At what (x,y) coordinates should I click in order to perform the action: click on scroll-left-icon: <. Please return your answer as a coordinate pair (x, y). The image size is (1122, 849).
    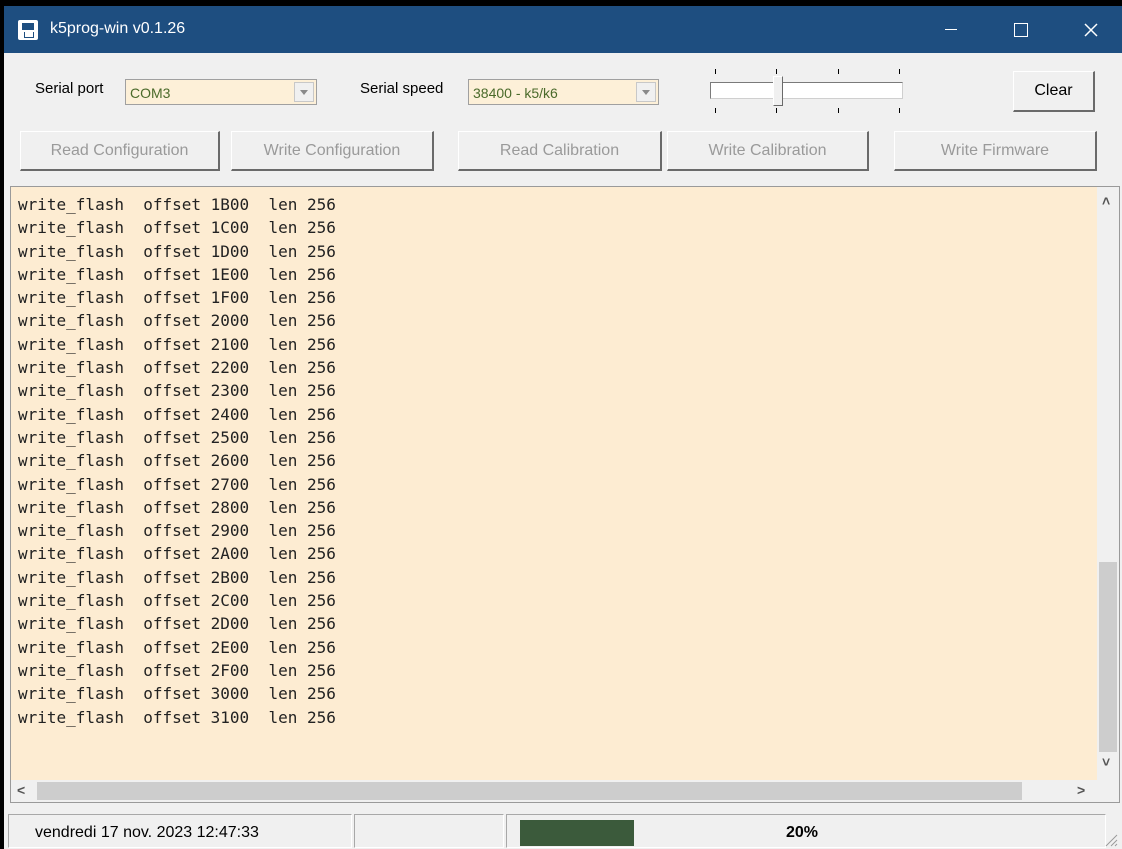
    Looking at the image, I should click on (21, 790).